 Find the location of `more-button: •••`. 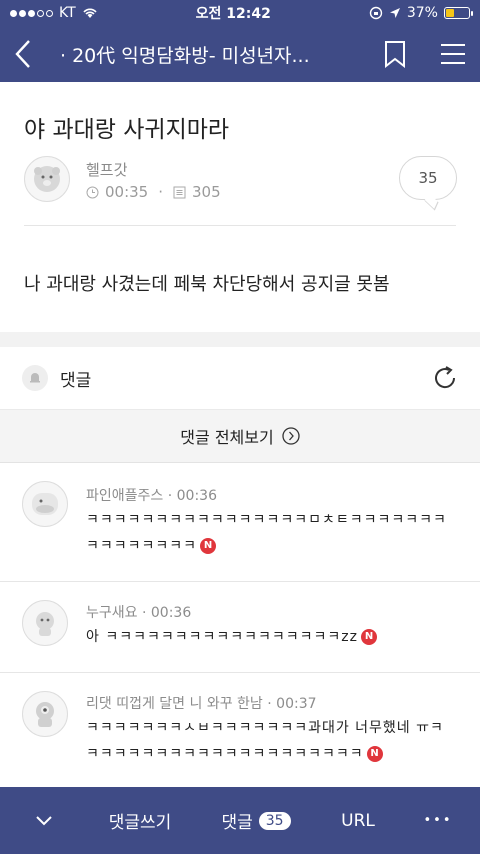

more-button: ••• is located at coordinates (438, 820).